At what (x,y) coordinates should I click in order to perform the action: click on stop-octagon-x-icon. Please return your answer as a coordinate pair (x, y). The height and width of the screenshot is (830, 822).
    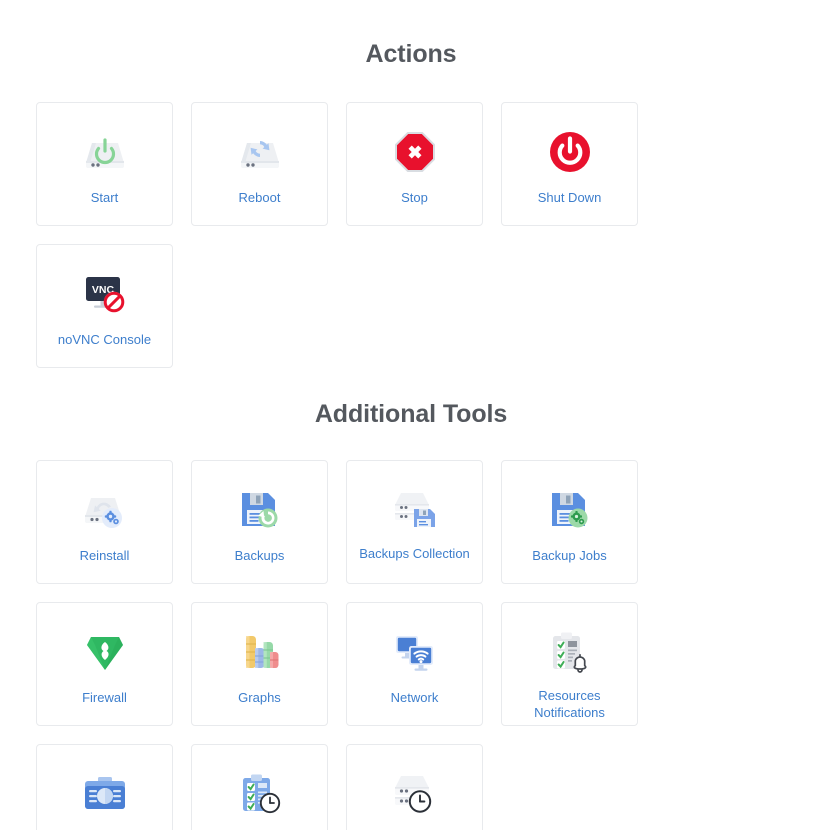
    Looking at the image, I should click on (415, 152).